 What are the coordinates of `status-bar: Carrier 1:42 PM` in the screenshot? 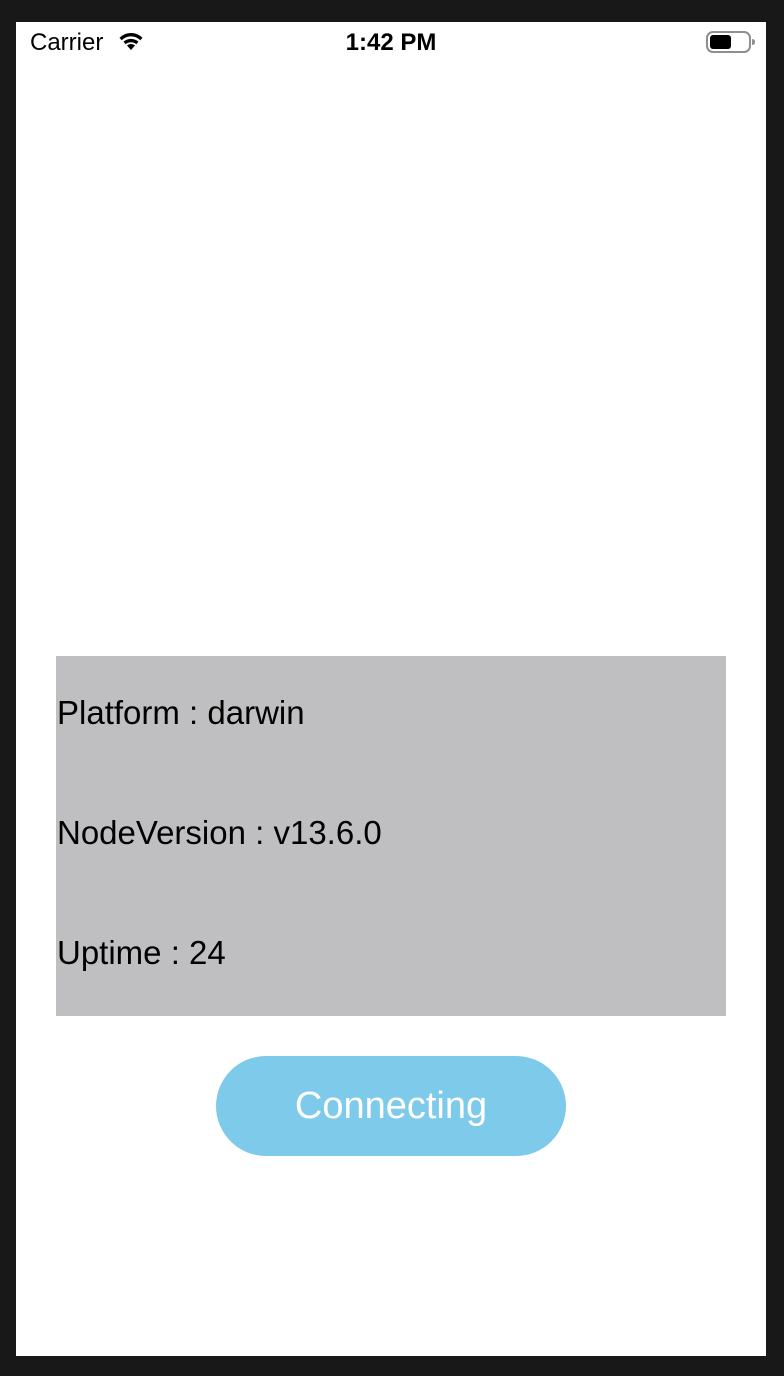 It's located at (391, 42).